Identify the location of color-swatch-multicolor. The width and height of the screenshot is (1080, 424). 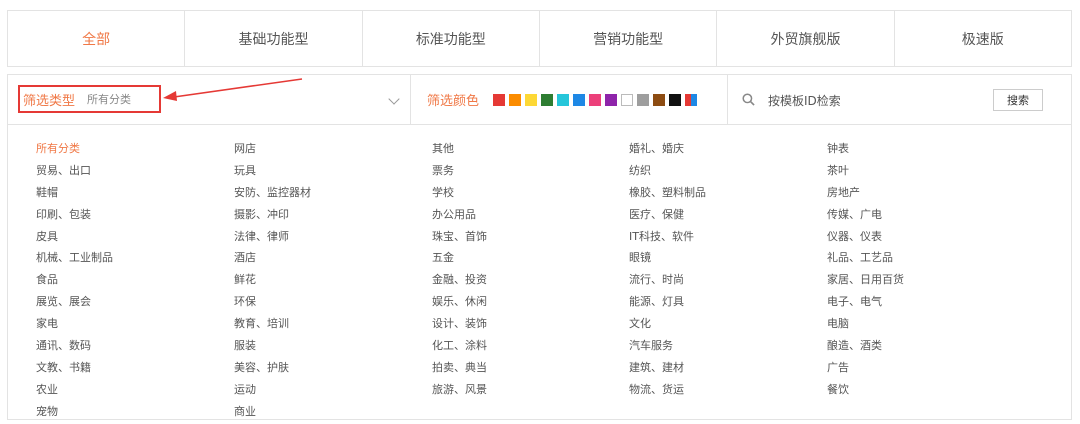
(691, 99).